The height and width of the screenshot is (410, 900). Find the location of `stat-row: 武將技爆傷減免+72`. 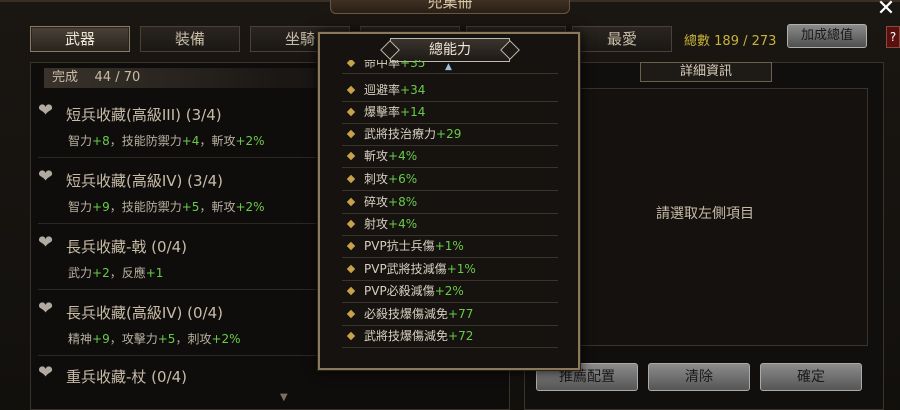

stat-row: 武將技爆傷減免+72 is located at coordinates (450, 337).